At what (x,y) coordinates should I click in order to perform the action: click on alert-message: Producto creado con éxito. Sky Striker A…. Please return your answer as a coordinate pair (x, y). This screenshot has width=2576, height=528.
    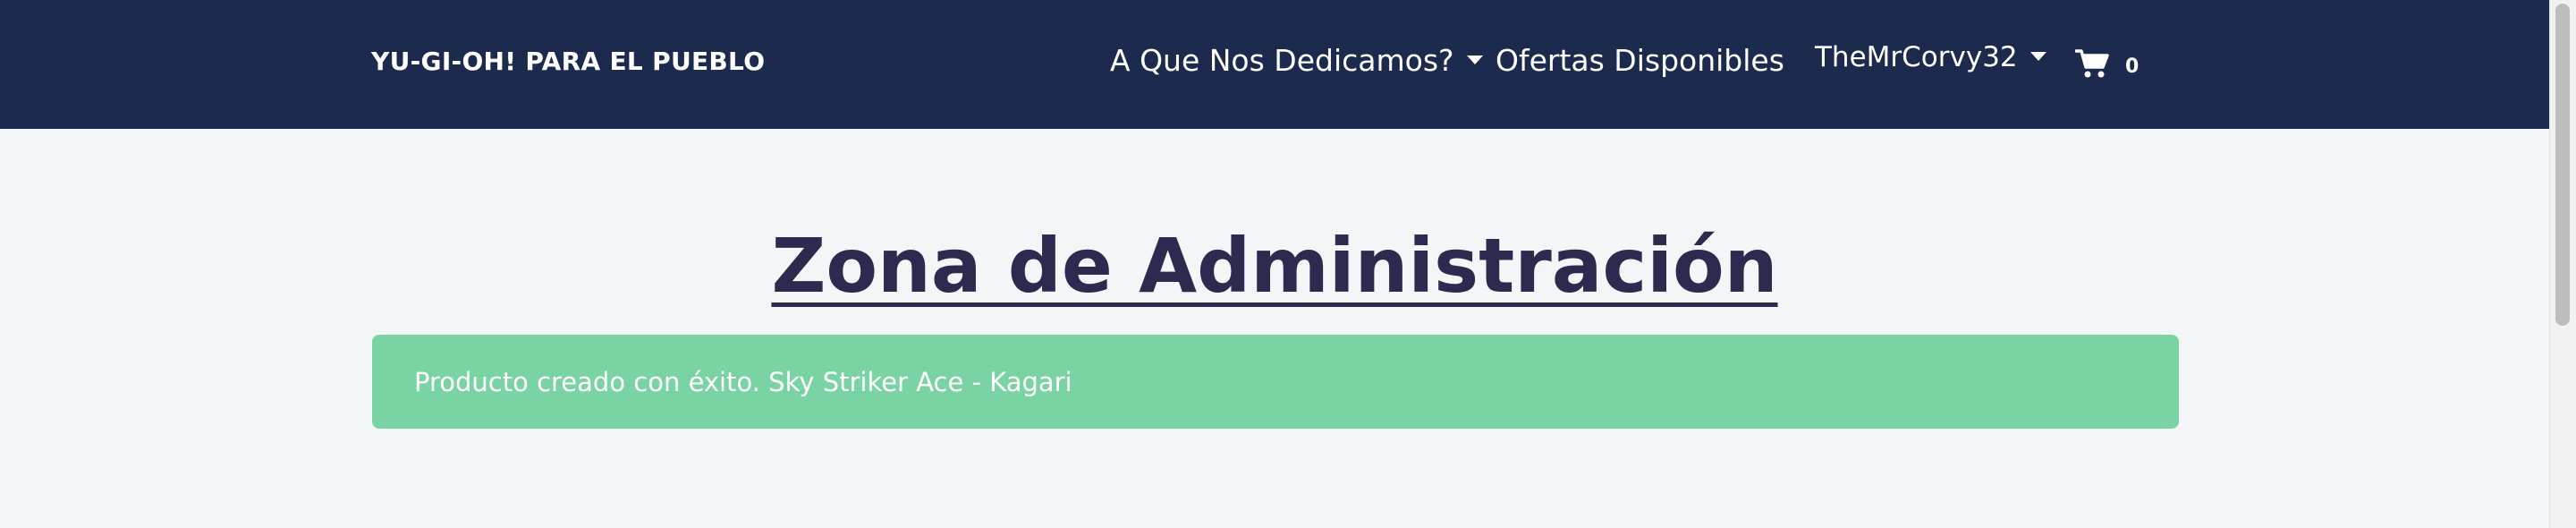
    Looking at the image, I should click on (743, 382).